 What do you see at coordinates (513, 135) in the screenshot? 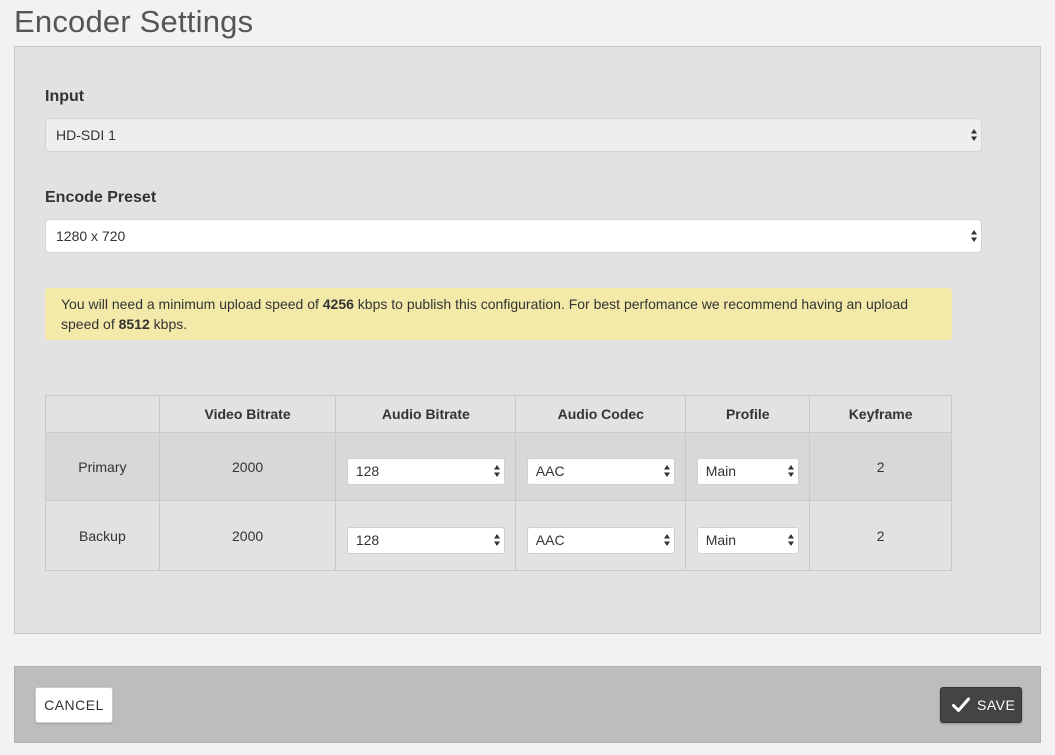
I see `input-select: HD-SDI 1` at bounding box center [513, 135].